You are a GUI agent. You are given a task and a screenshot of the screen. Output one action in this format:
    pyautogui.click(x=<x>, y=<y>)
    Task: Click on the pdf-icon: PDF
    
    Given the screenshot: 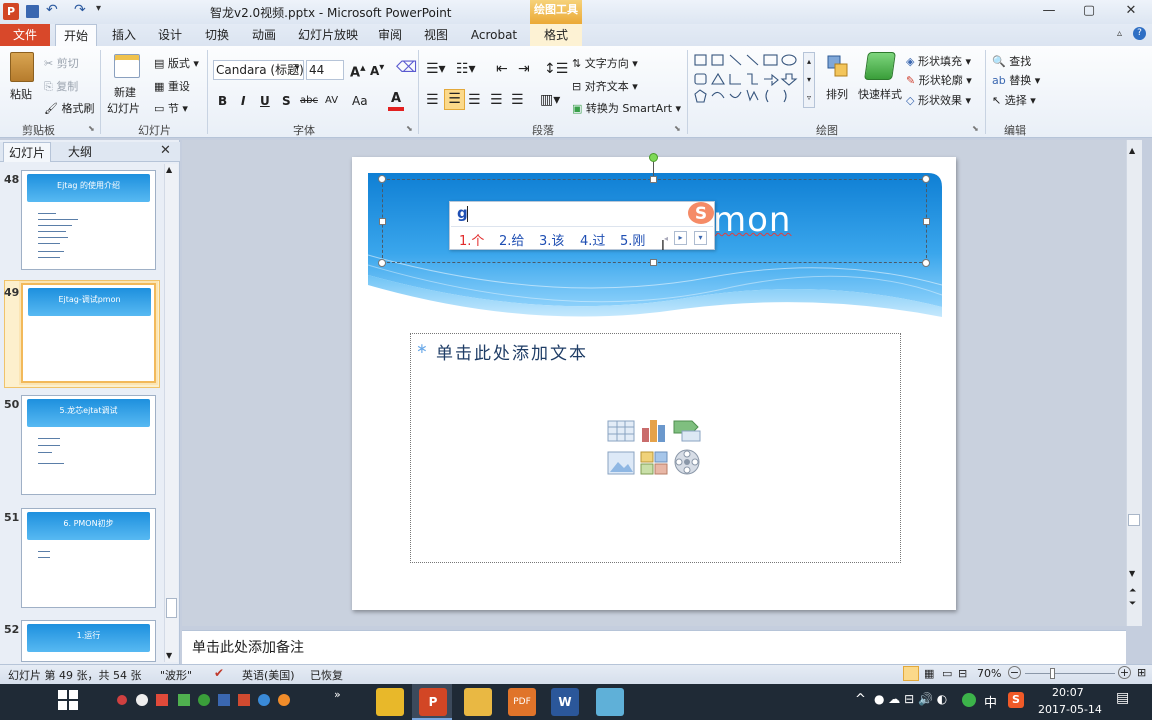 What is the action you would take?
    pyautogui.click(x=522, y=702)
    